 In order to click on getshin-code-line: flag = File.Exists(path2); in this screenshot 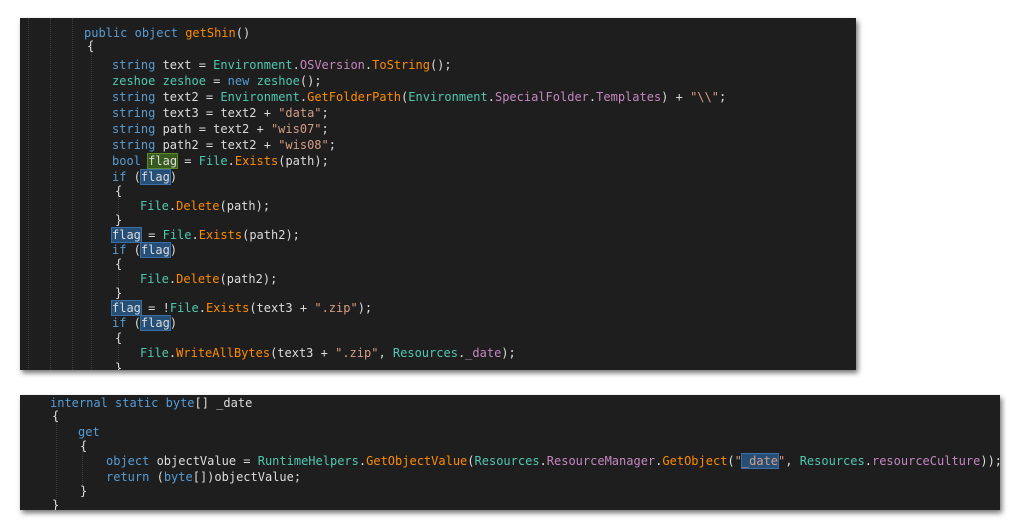, I will do `click(483, 235)`.